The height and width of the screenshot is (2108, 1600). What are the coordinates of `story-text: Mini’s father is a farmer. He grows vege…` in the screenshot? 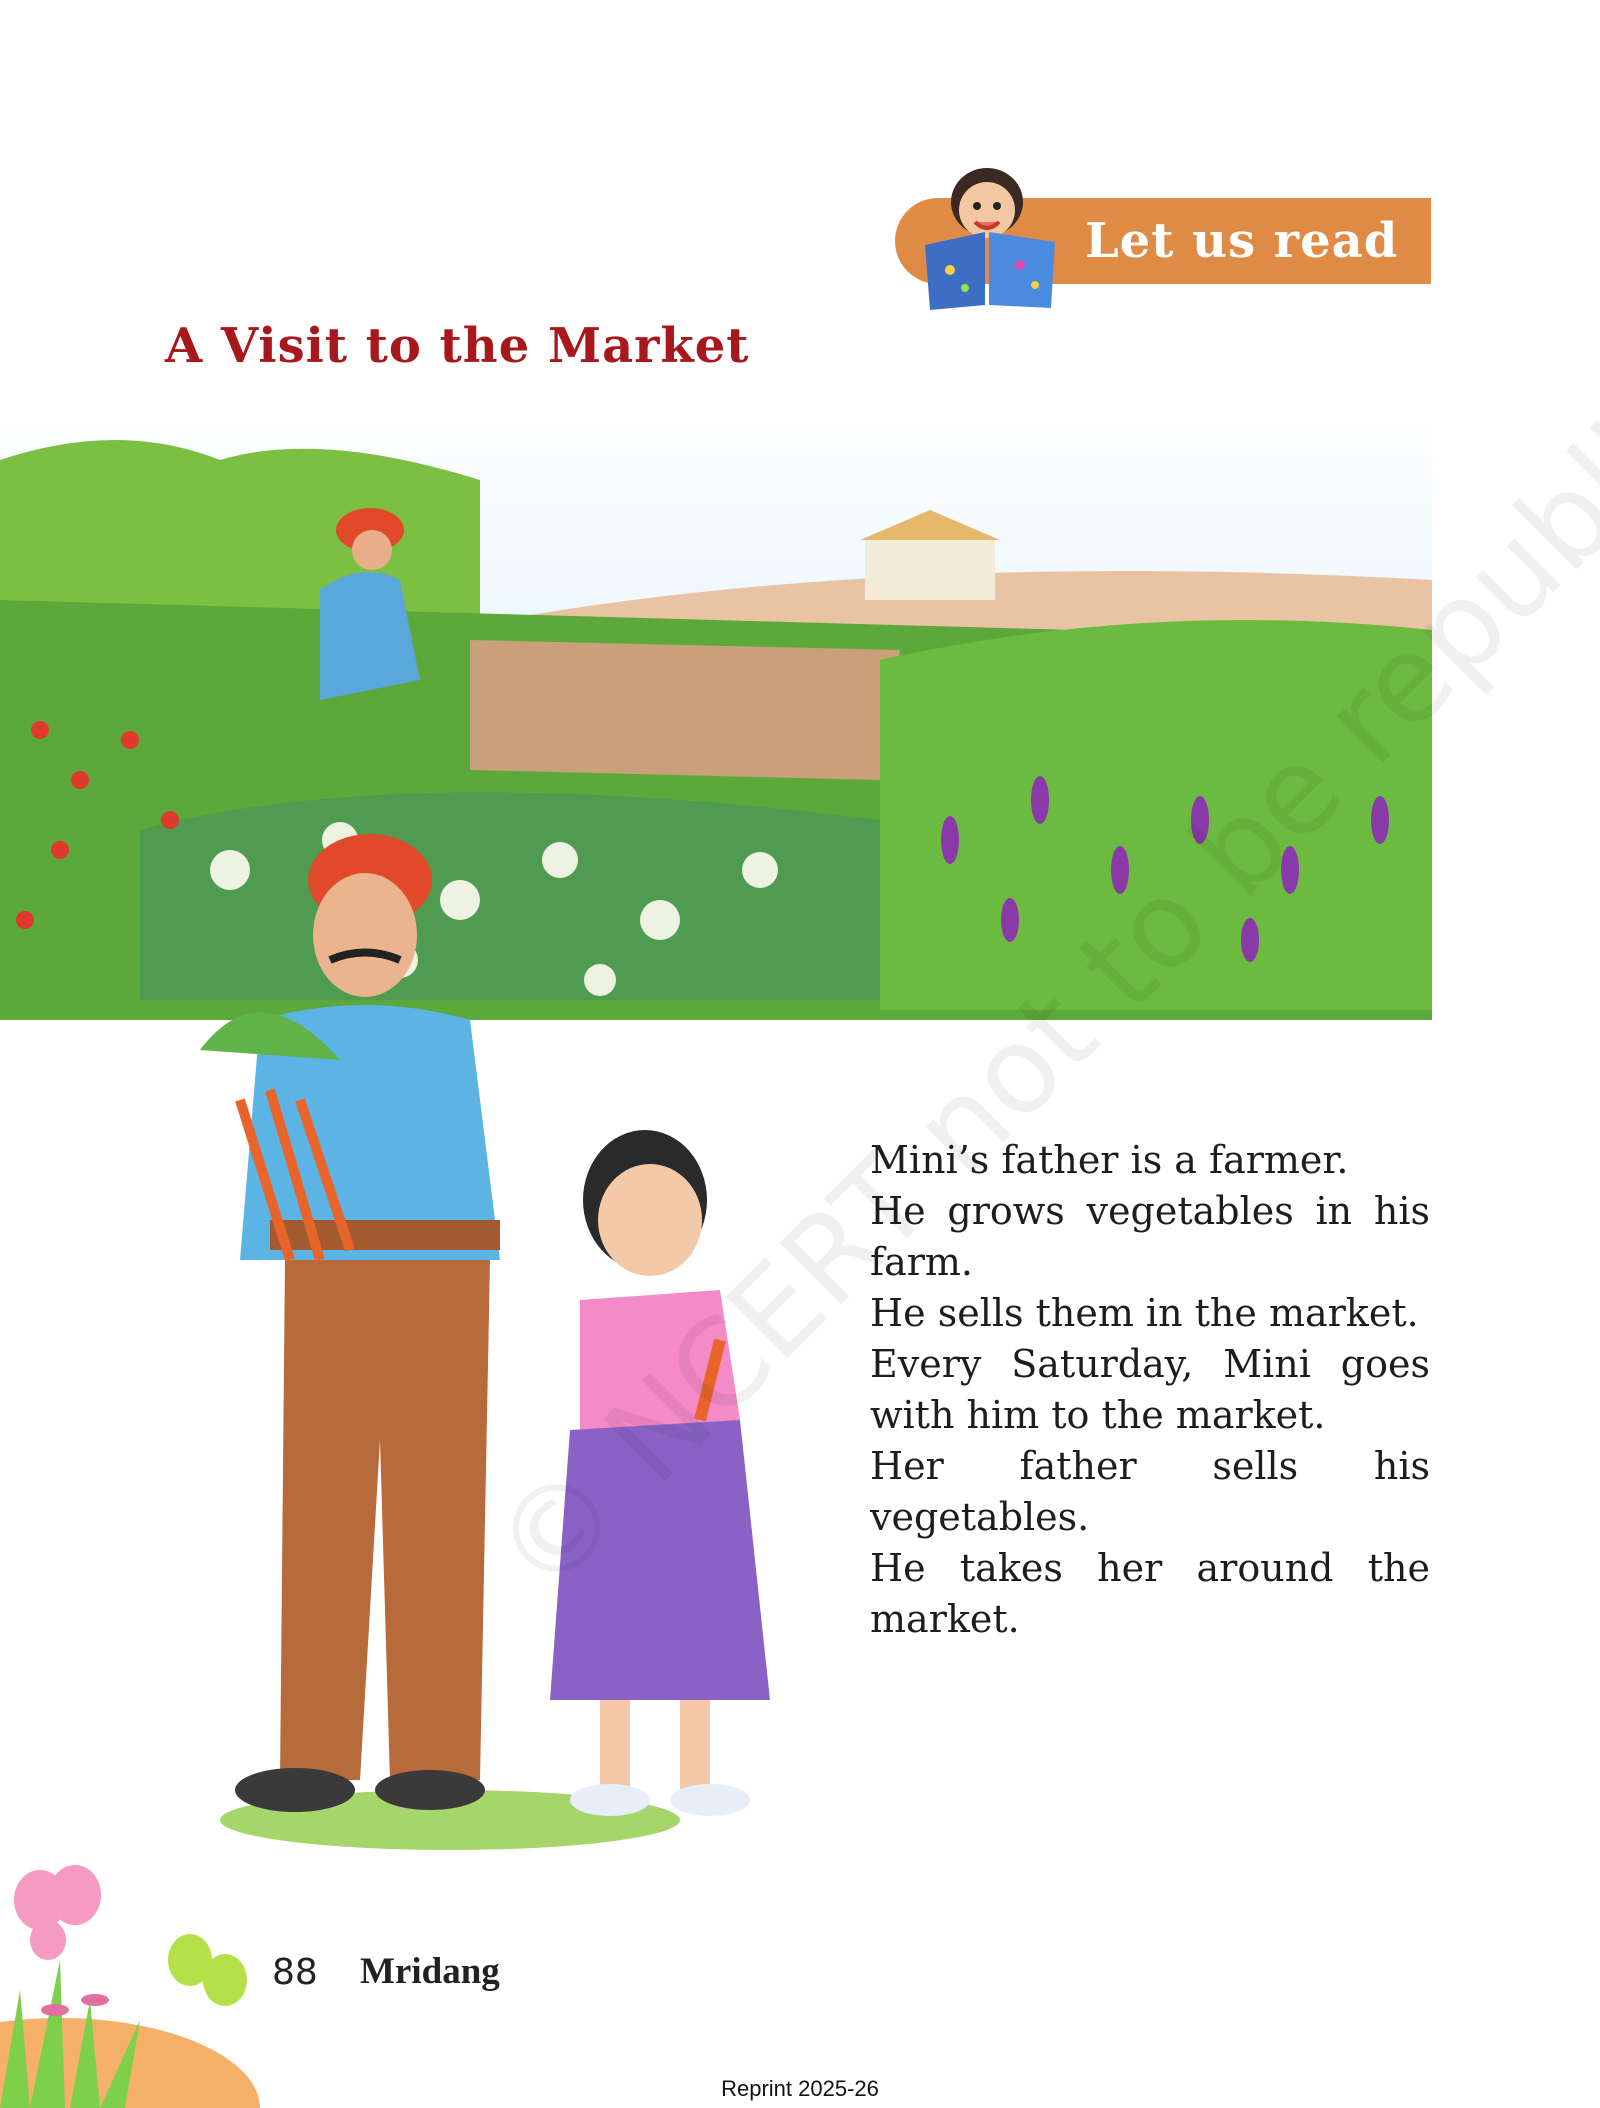 It's located at (1150, 1390).